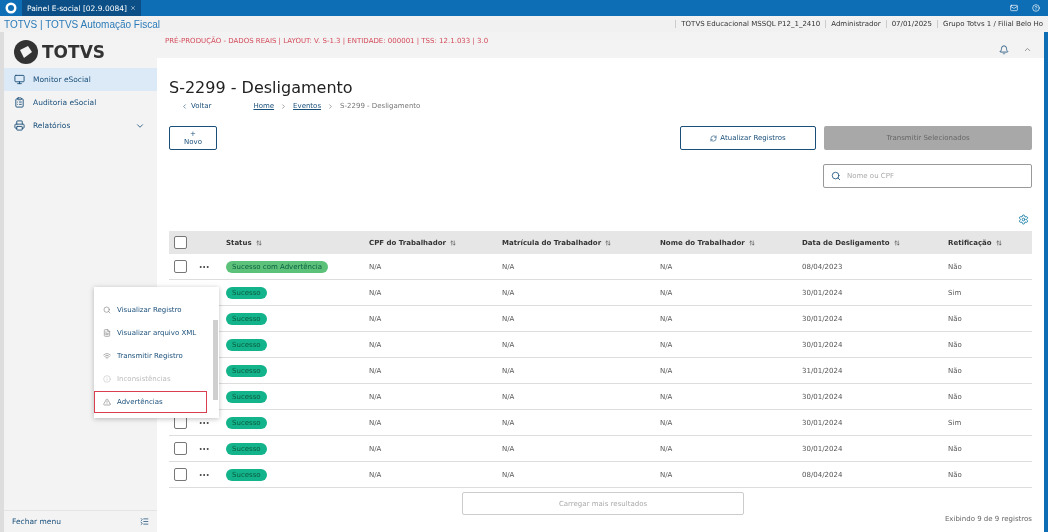 The height and width of the screenshot is (532, 1048). What do you see at coordinates (81, 24) in the screenshot?
I see `window-title: TOTVS | TOTVS Automação Fiscal` at bounding box center [81, 24].